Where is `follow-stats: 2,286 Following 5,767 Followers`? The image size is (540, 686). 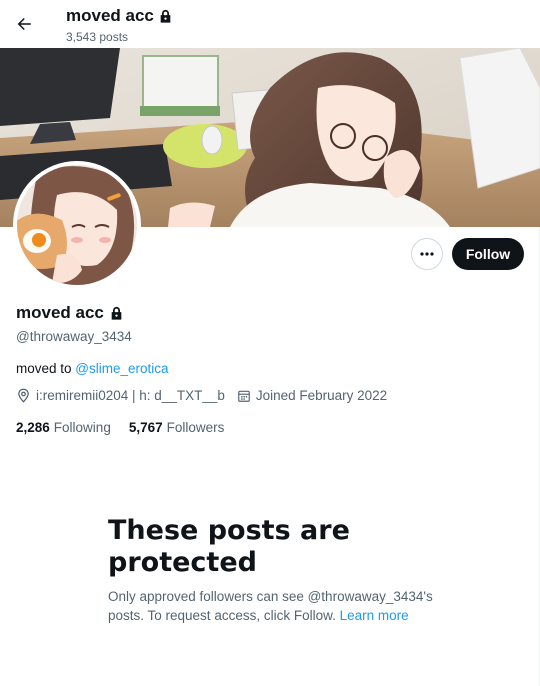
follow-stats: 2,286 Following 5,767 Followers is located at coordinates (129, 427).